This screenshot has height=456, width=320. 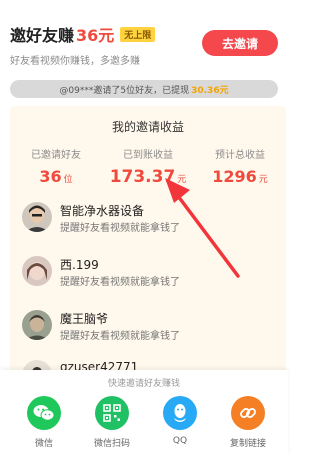 I want to click on share-copy-link-button: 复制链接, so click(x=248, y=422).